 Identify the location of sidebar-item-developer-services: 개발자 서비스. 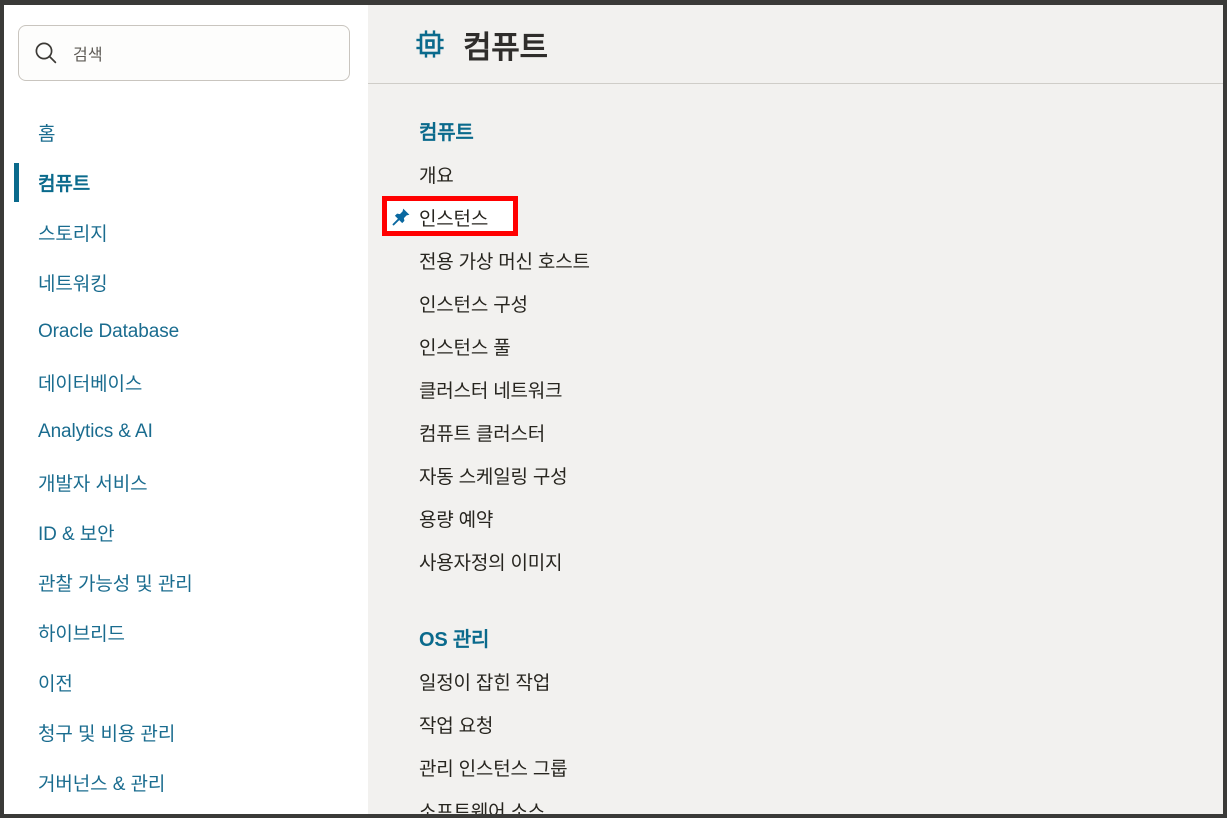
(186, 482).